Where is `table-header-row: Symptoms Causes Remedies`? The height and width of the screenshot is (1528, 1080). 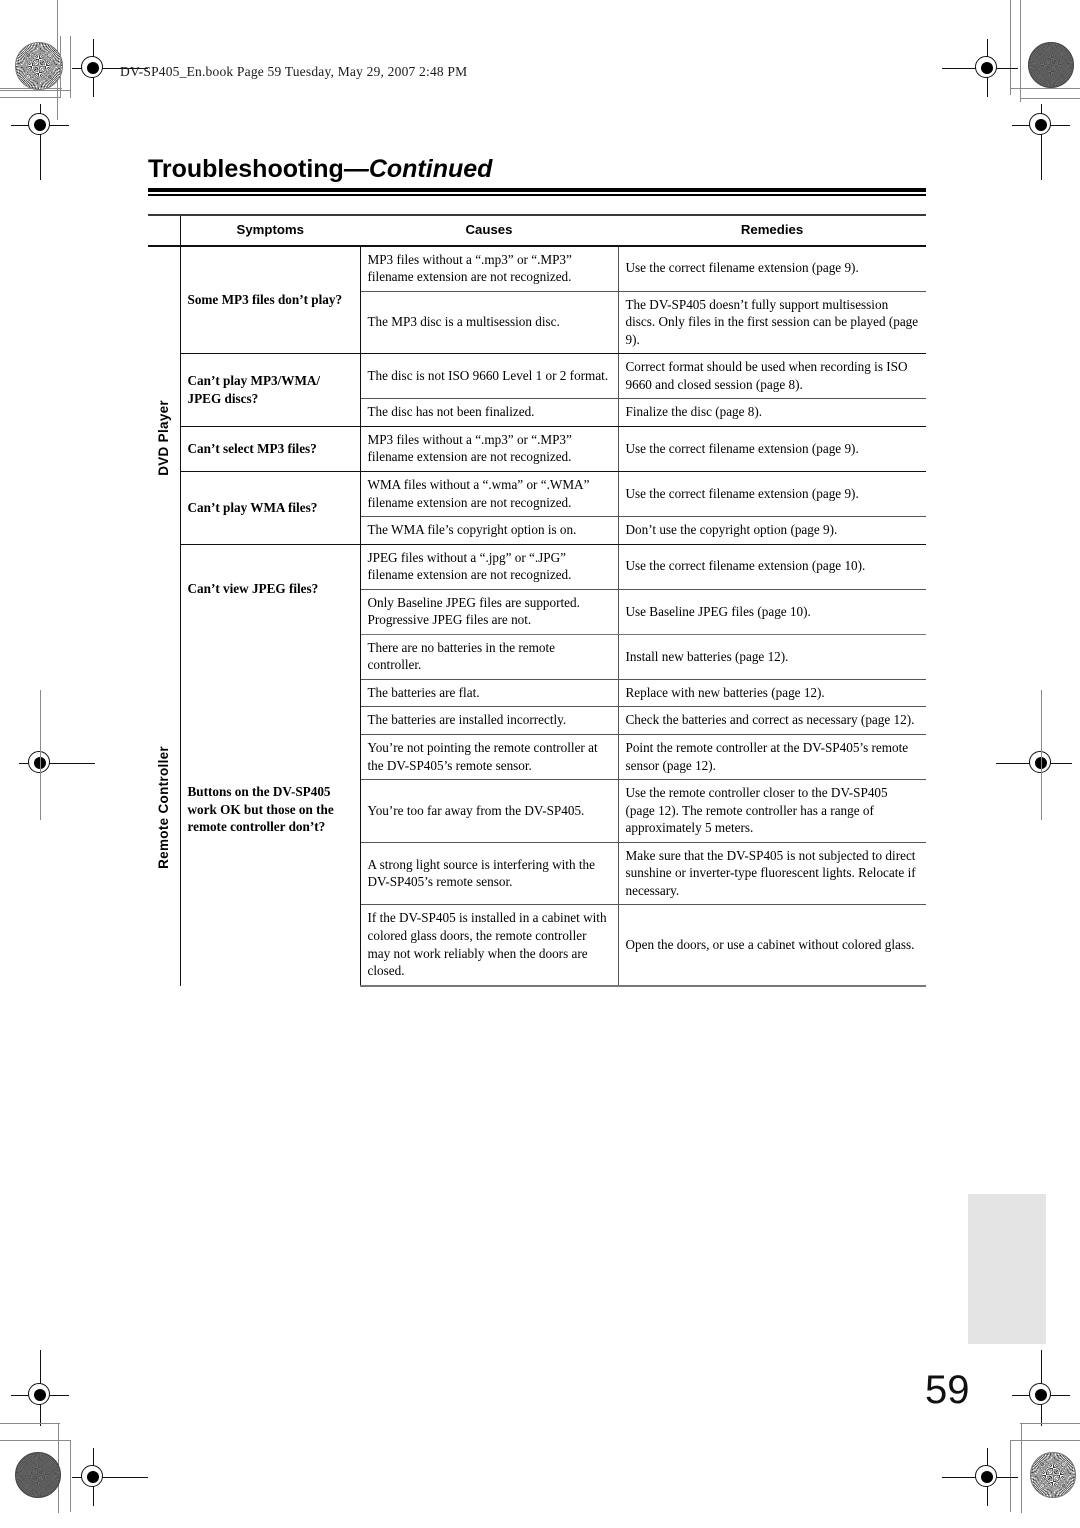 table-header-row: Symptoms Causes Remedies is located at coordinates (537, 230).